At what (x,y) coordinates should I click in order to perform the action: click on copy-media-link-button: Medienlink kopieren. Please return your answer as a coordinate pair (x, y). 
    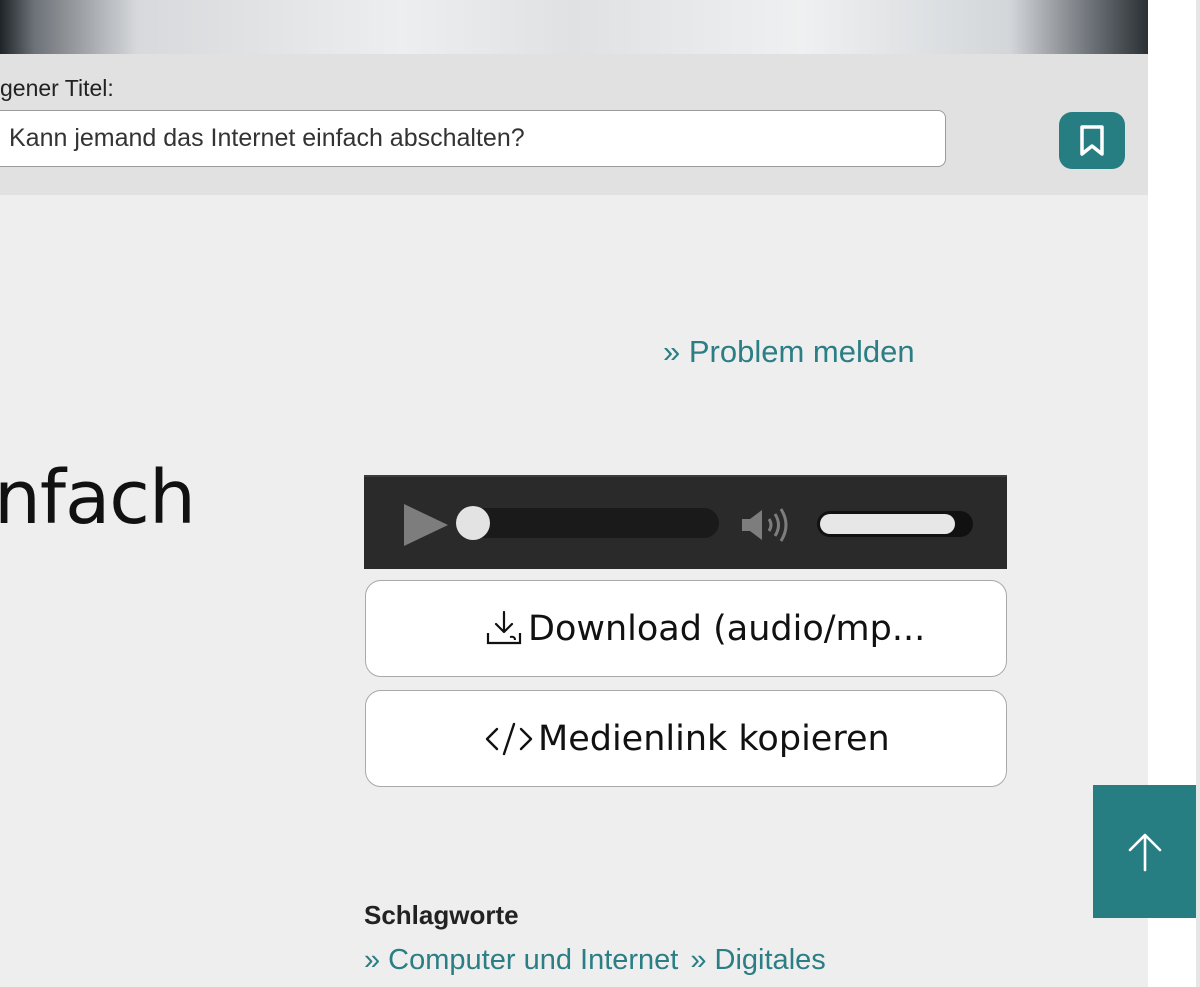
    Looking at the image, I should click on (686, 738).